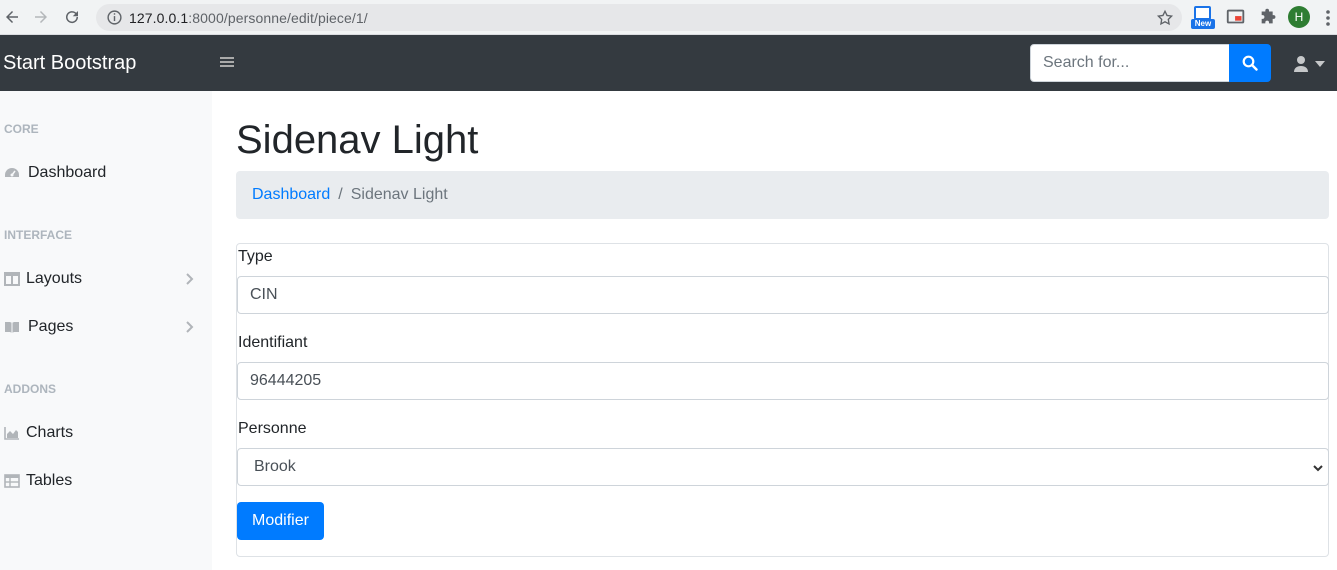 This screenshot has width=1337, height=570. What do you see at coordinates (1299, 17) in the screenshot?
I see `profile-avatar: H` at bounding box center [1299, 17].